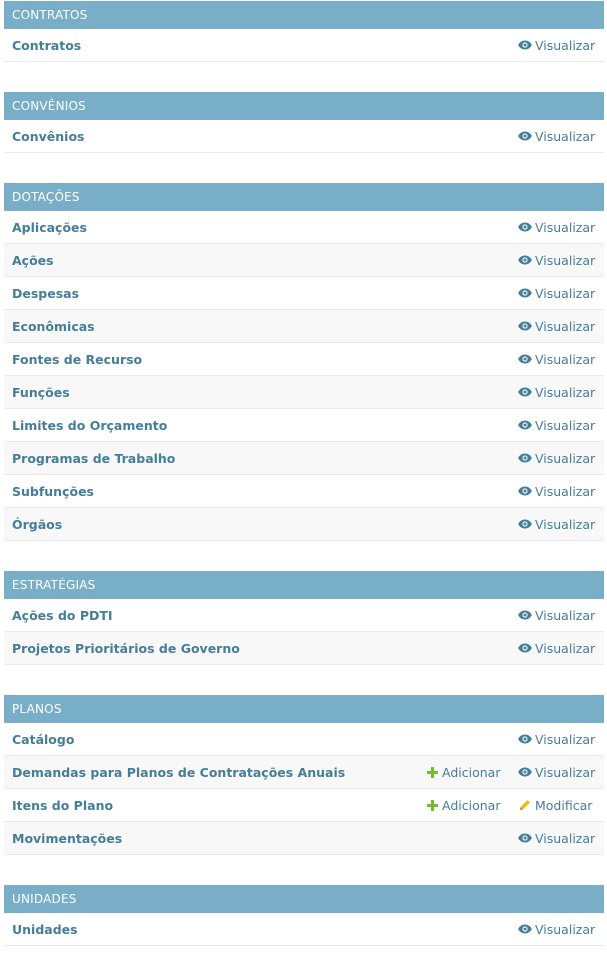  Describe the element at coordinates (41, 929) in the screenshot. I see `model-link: Unidades` at that location.